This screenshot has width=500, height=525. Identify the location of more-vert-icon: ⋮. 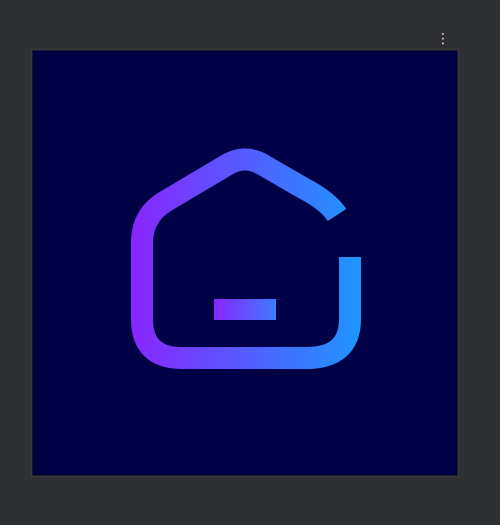
(443, 39).